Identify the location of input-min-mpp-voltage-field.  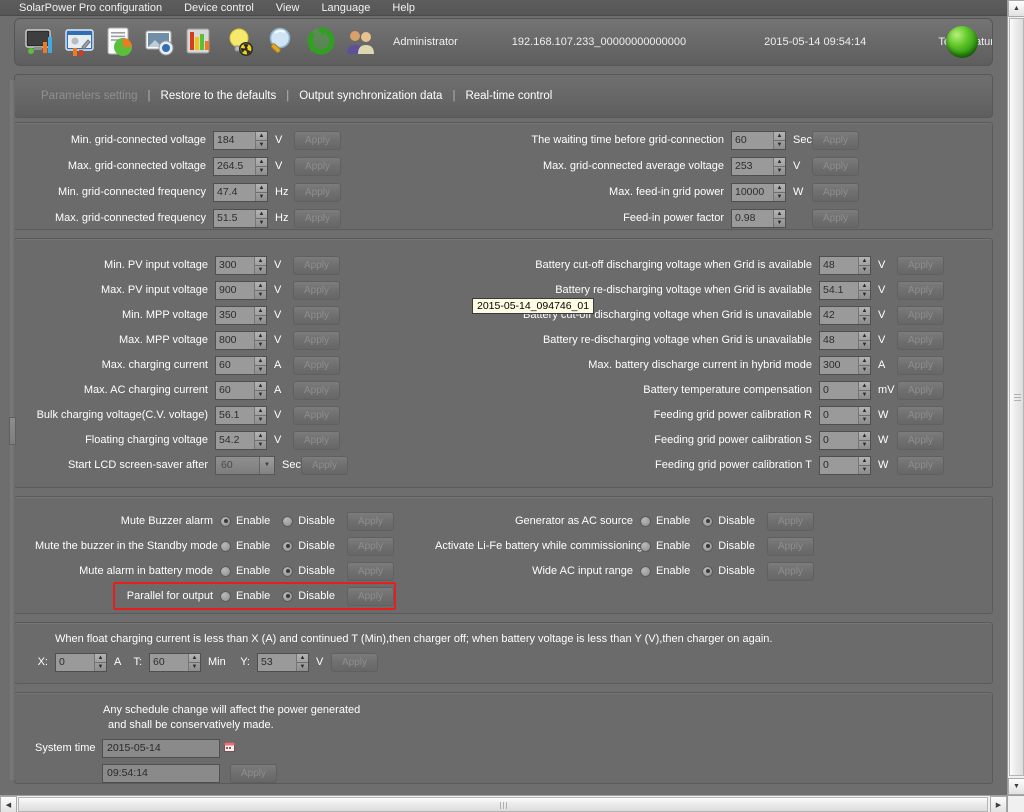
(235, 315).